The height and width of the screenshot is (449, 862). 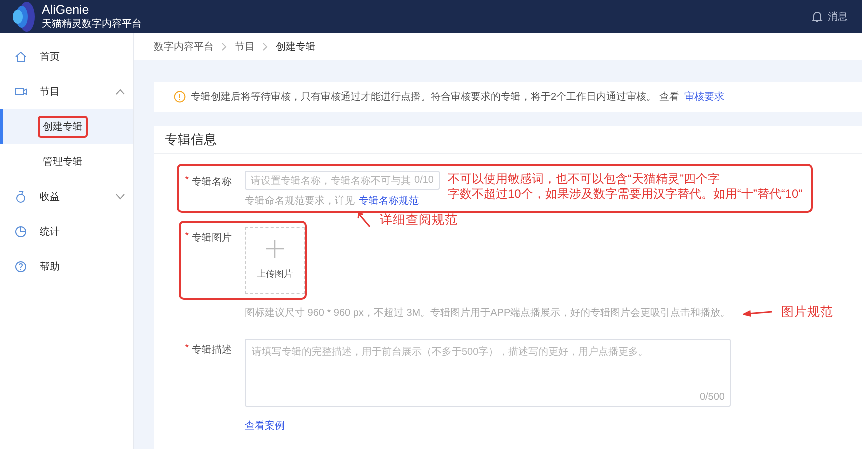 What do you see at coordinates (212, 182) in the screenshot?
I see `field-label: 专辑名称` at bounding box center [212, 182].